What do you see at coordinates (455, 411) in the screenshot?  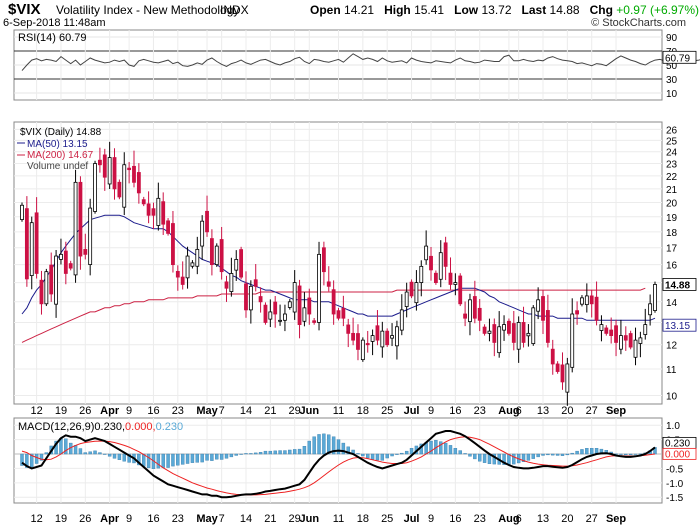 I see `x-tick-label: 16` at bounding box center [455, 411].